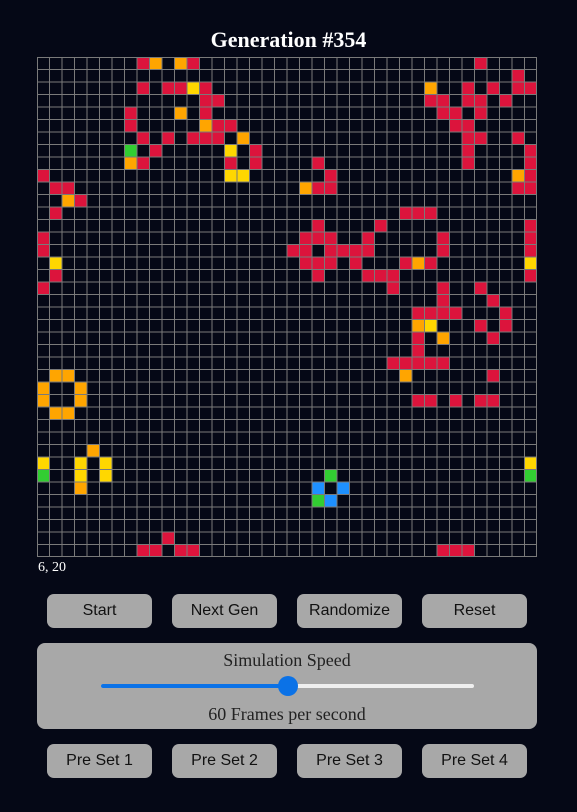 The height and width of the screenshot is (812, 577). I want to click on reset-button: Reset, so click(474, 611).